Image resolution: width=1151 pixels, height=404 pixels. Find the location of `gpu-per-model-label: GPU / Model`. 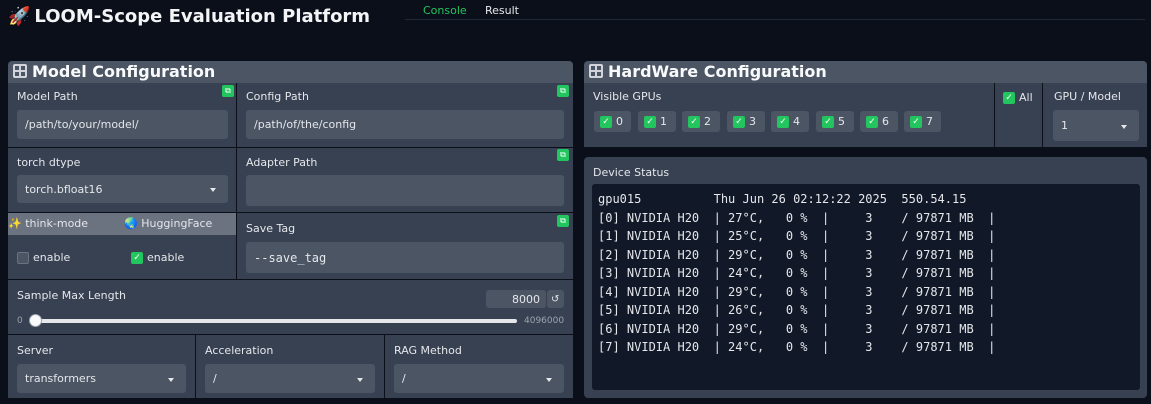

gpu-per-model-label: GPU / Model is located at coordinates (1087, 96).